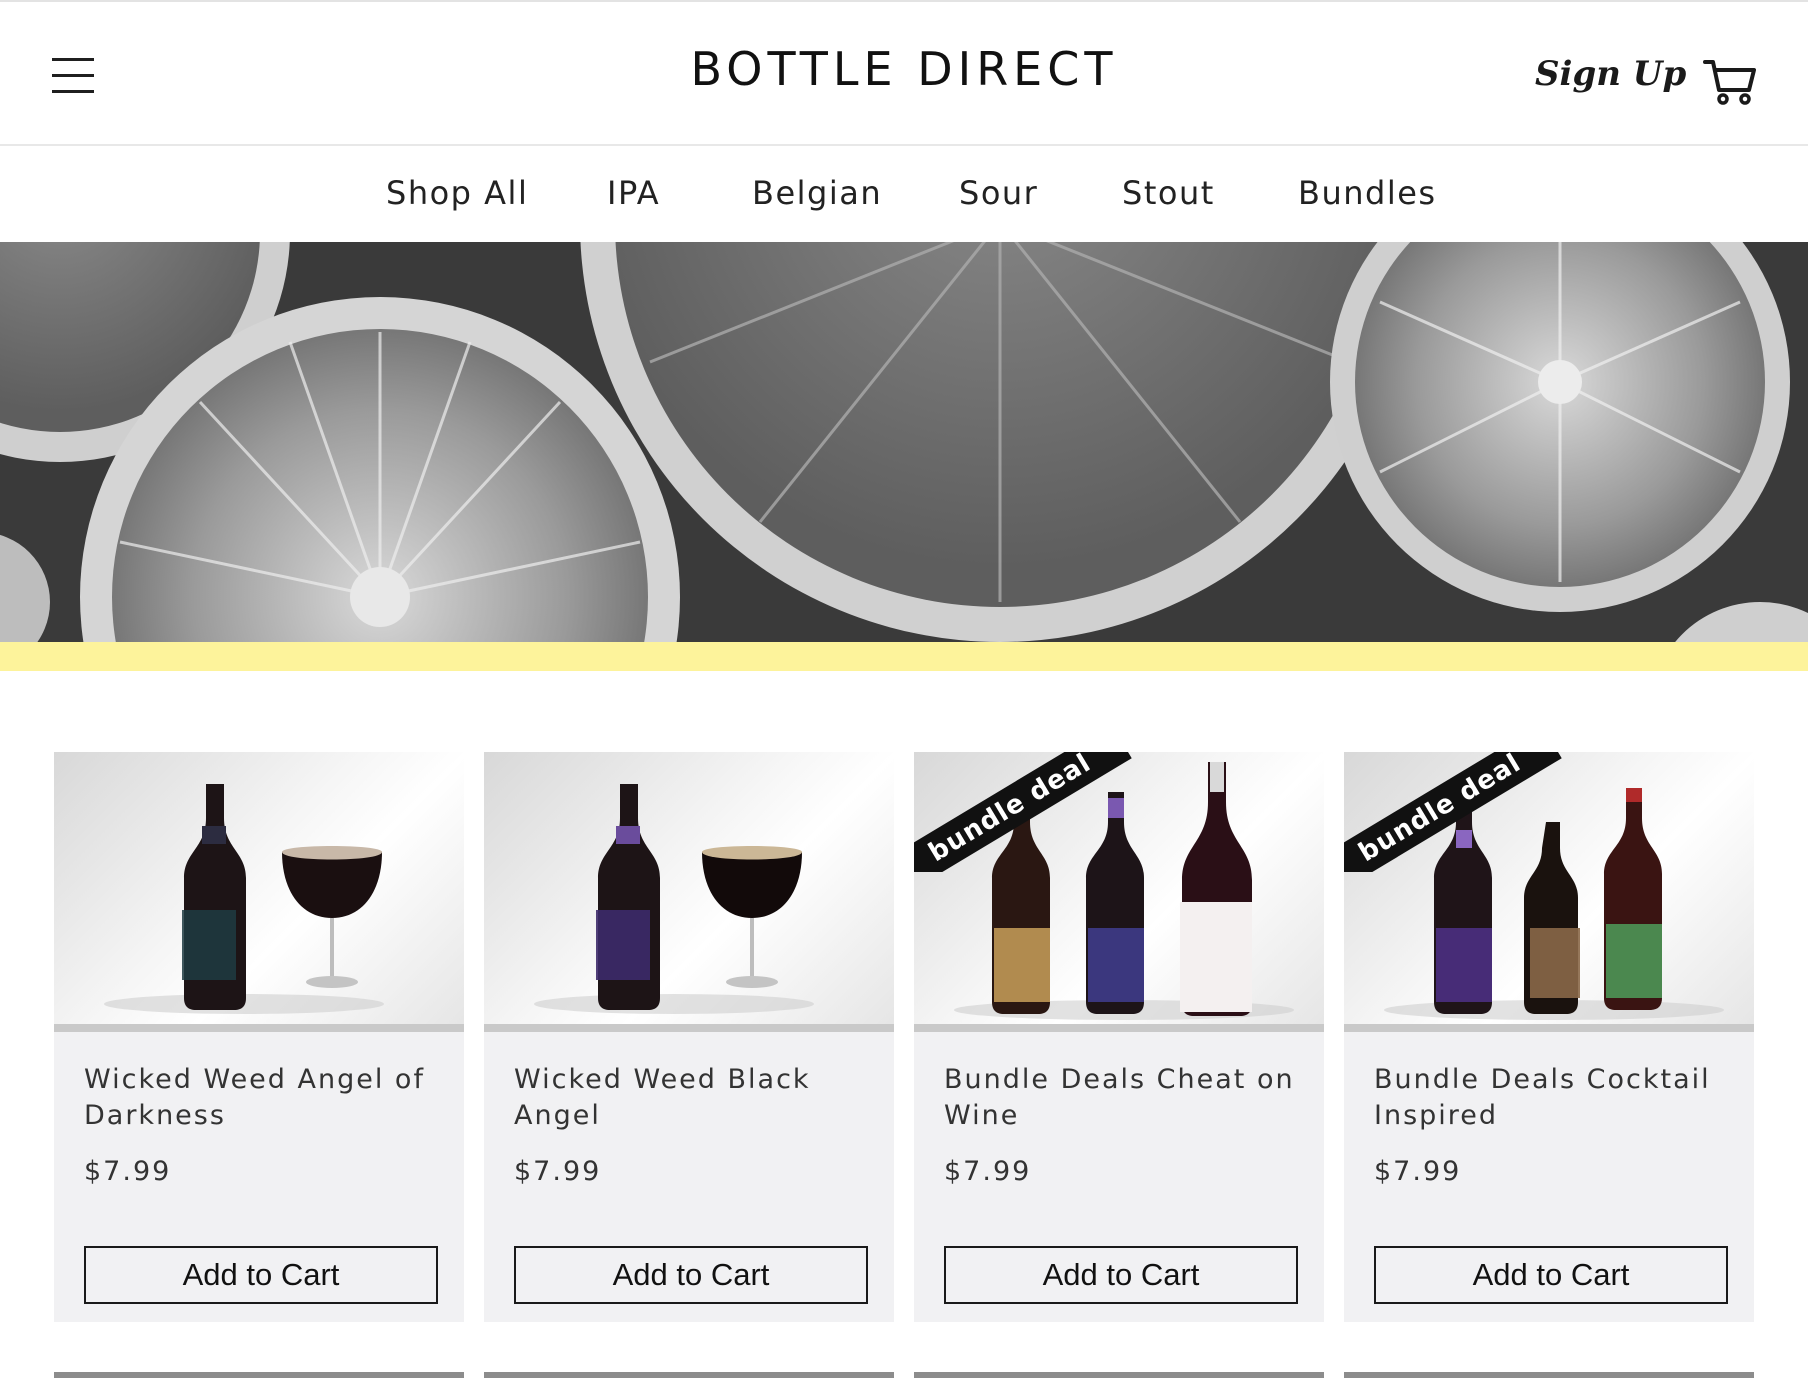 Image resolution: width=1808 pixels, height=1378 pixels. What do you see at coordinates (904, 195) in the screenshot?
I see `category-nav: Shop All IPA Belgian Sour Stout Bundles` at bounding box center [904, 195].